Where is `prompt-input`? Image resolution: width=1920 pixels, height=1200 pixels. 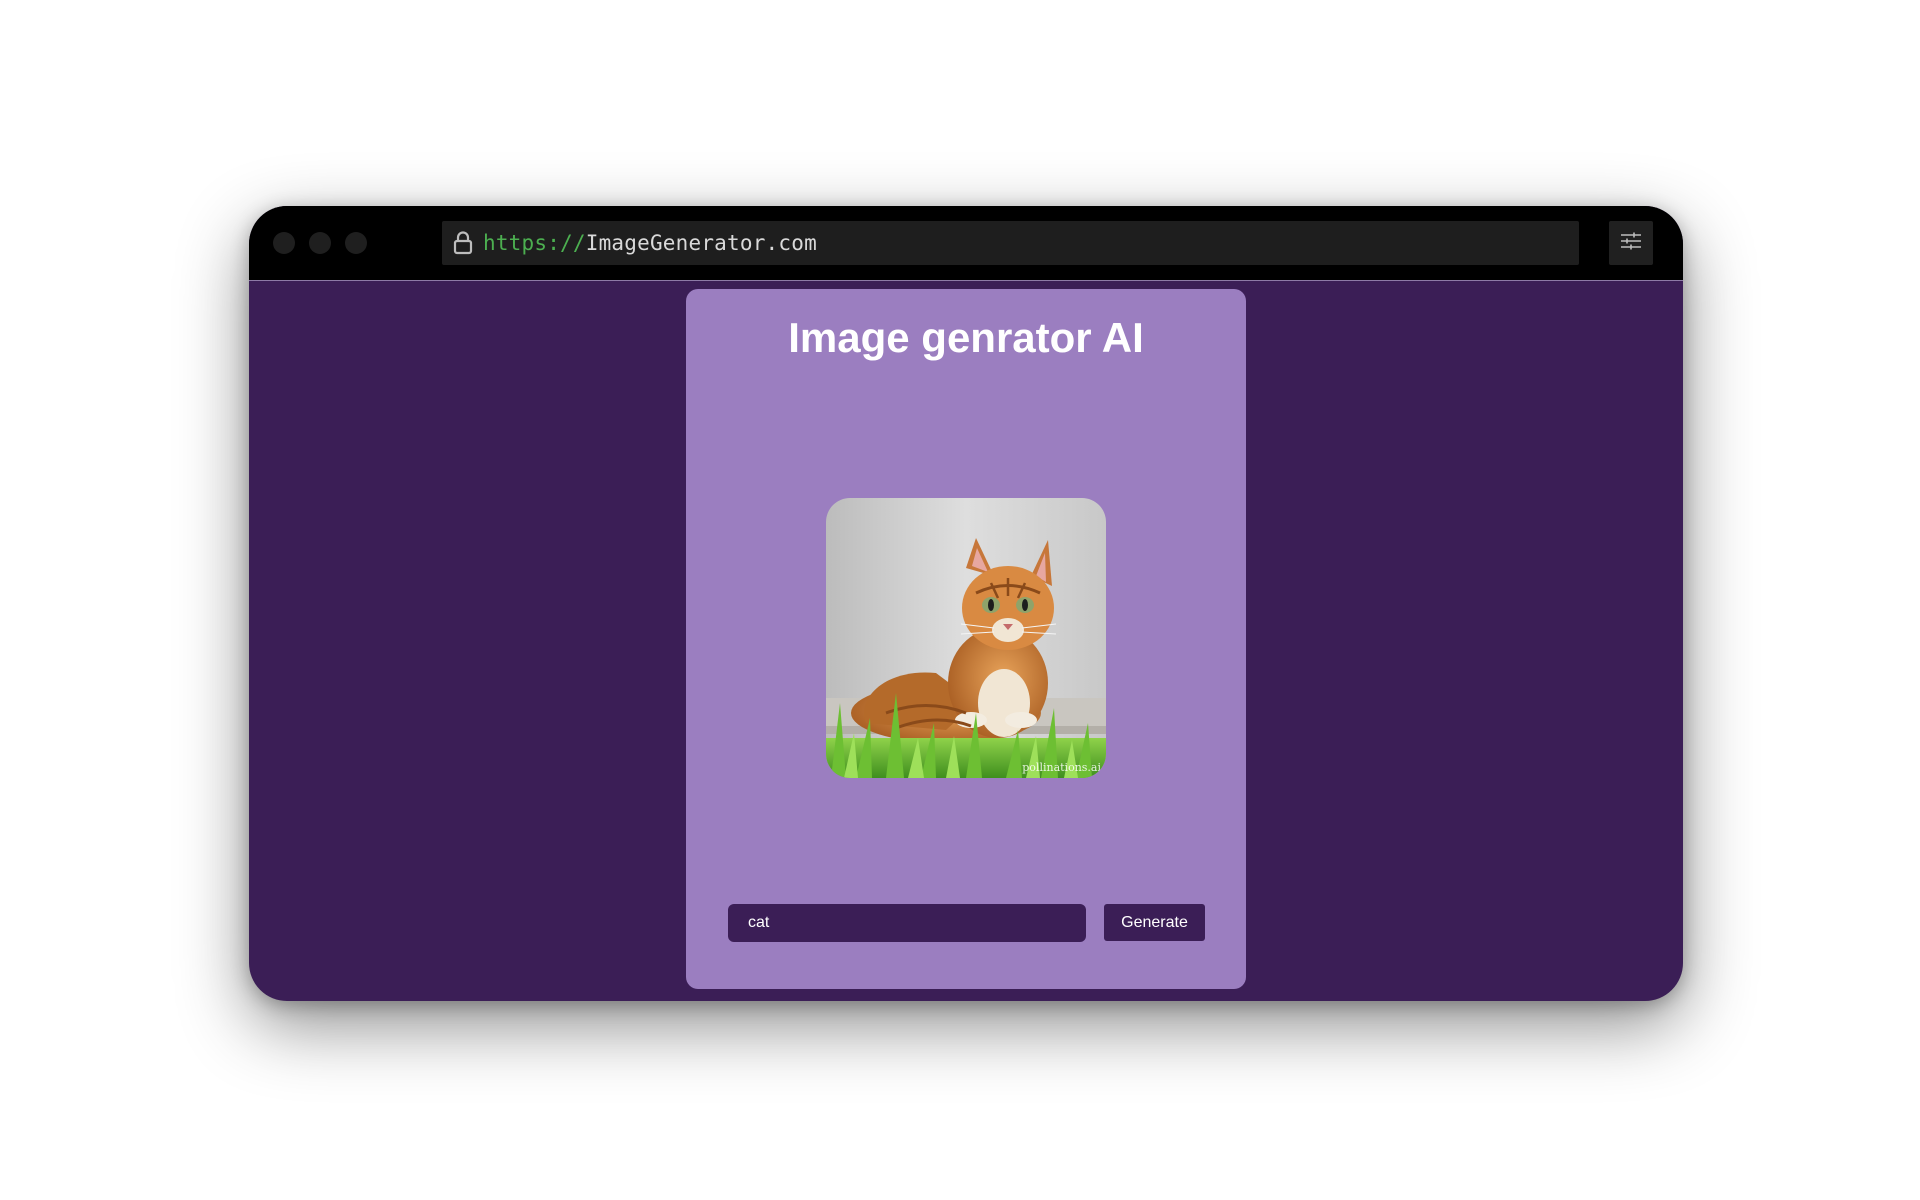 prompt-input is located at coordinates (907, 923).